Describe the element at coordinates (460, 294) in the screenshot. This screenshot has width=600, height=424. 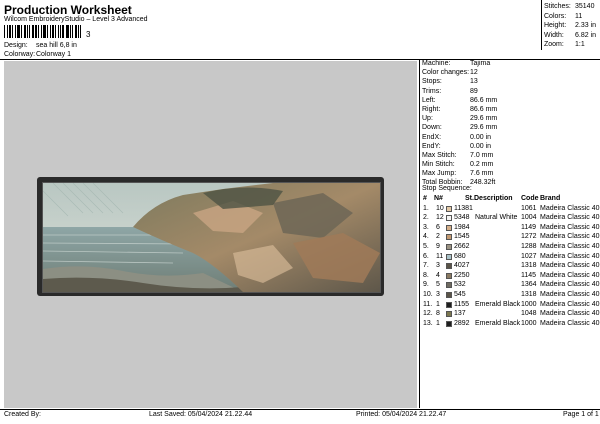
I see `stitch-count: 545` at that location.